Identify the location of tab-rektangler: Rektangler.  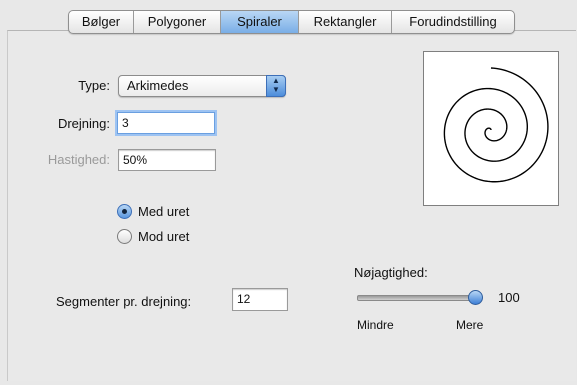
(345, 22).